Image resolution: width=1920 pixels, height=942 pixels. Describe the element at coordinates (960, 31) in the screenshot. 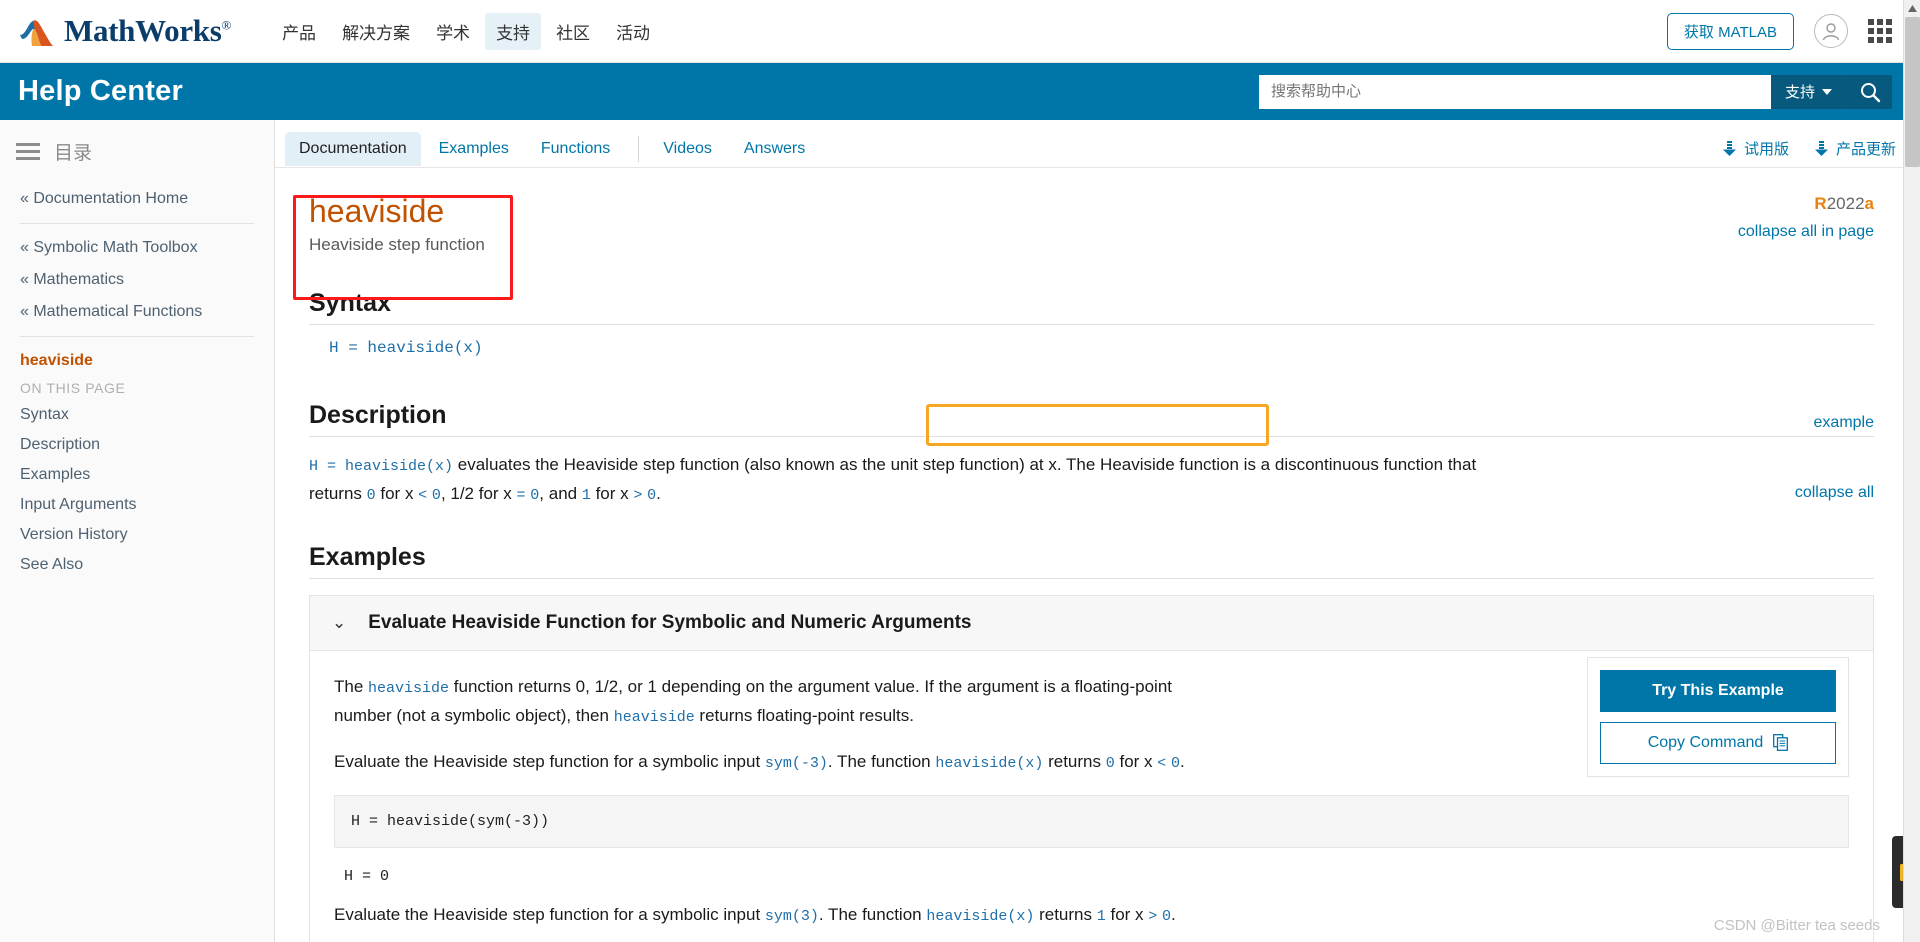

I see `top-navigation-bar: MathWorks® 产品 解决方案 学术 支持 社区 活动 获取 MATLAB` at that location.